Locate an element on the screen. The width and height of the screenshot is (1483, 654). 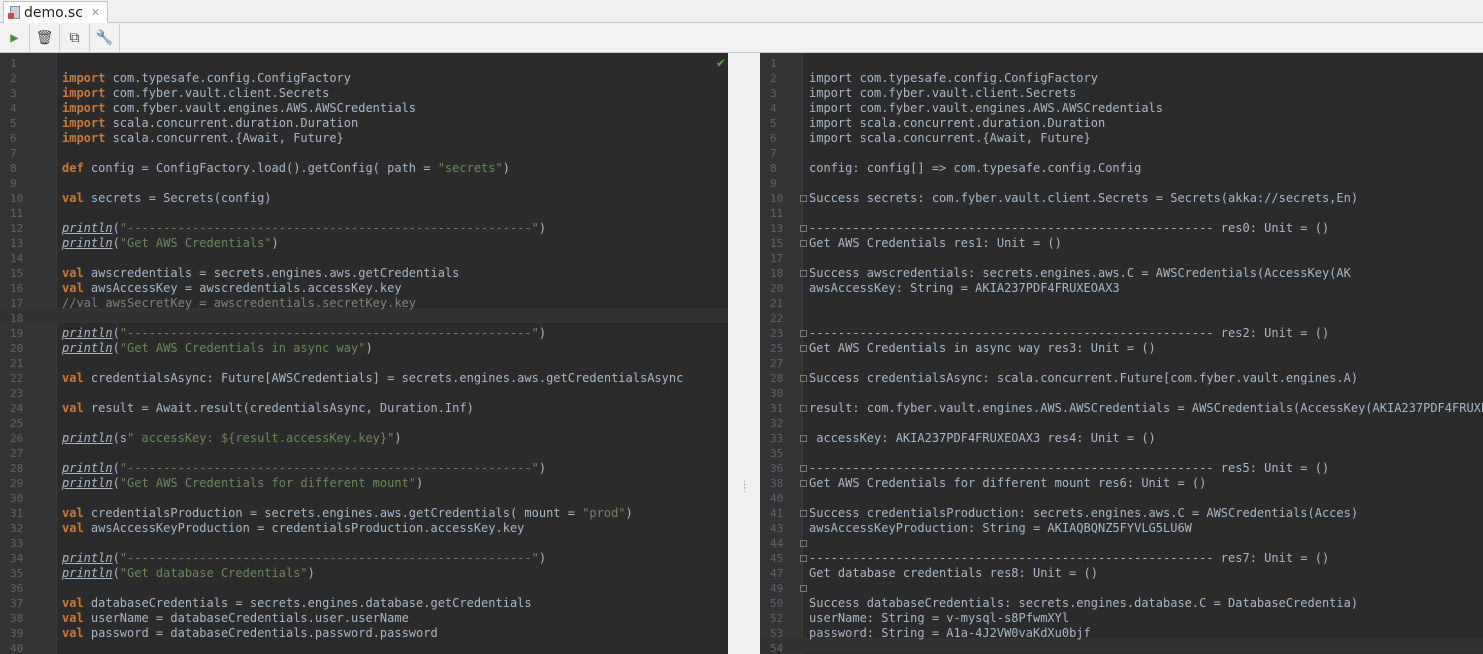
line-number: 17 is located at coordinates (777, 258).